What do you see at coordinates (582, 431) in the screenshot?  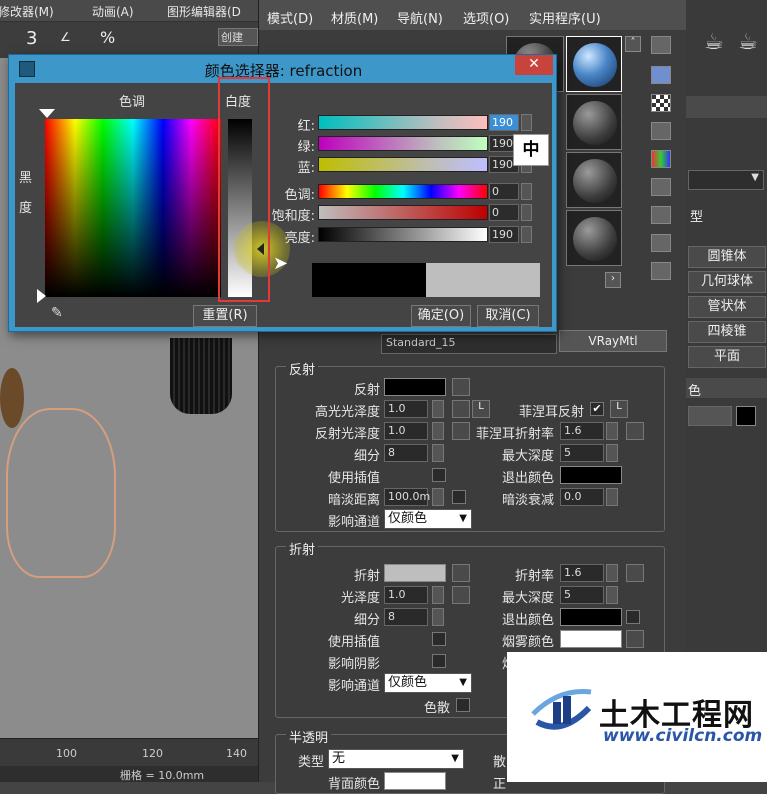 I see `fresnel-ior-spinner: 1.6` at bounding box center [582, 431].